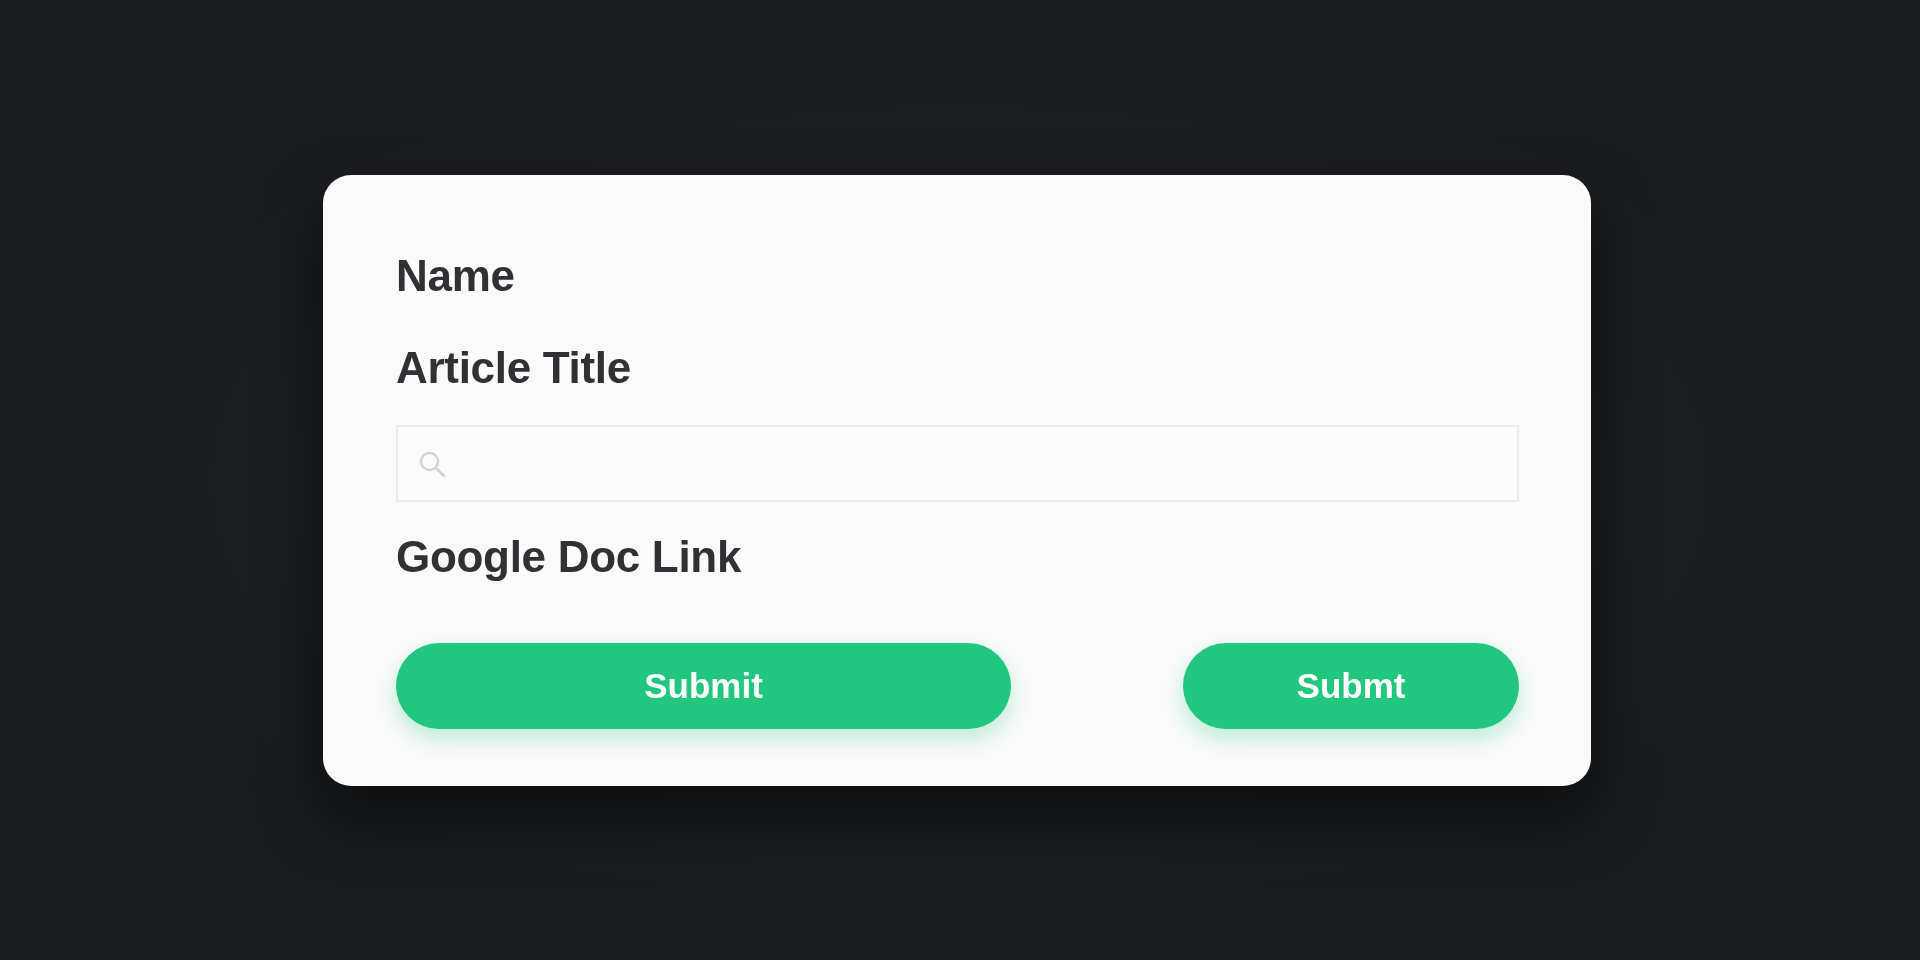 The image size is (1920, 960). I want to click on submit-button: Submit, so click(703, 685).